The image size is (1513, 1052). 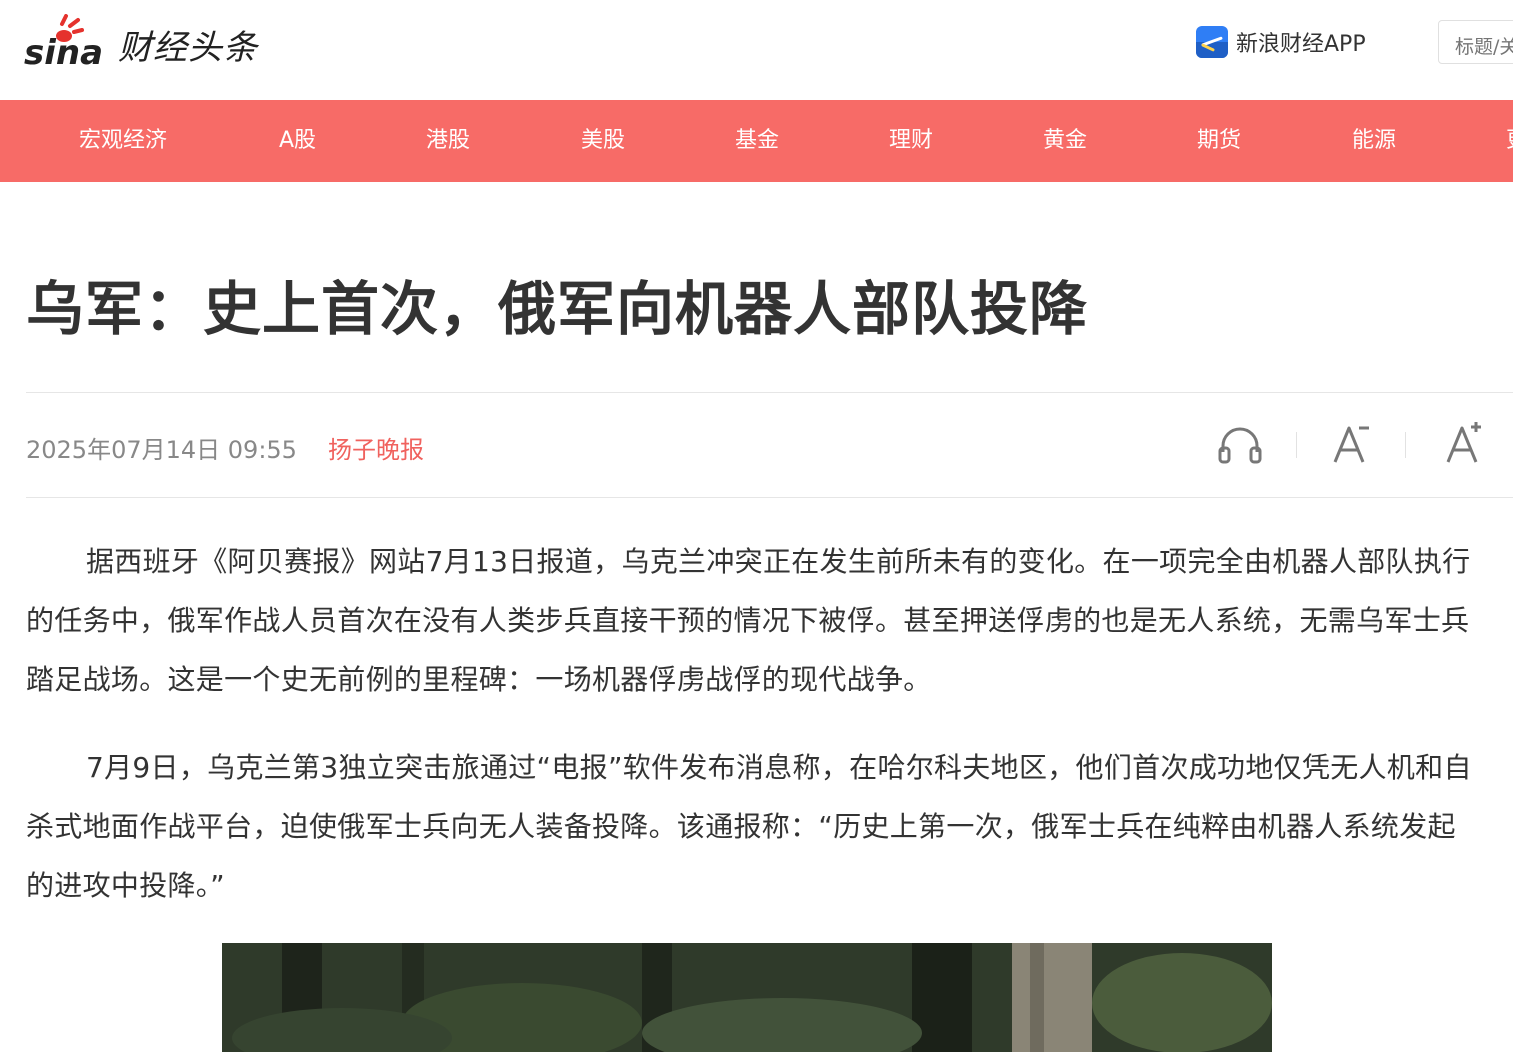 I want to click on article-photo, so click(x=747, y=997).